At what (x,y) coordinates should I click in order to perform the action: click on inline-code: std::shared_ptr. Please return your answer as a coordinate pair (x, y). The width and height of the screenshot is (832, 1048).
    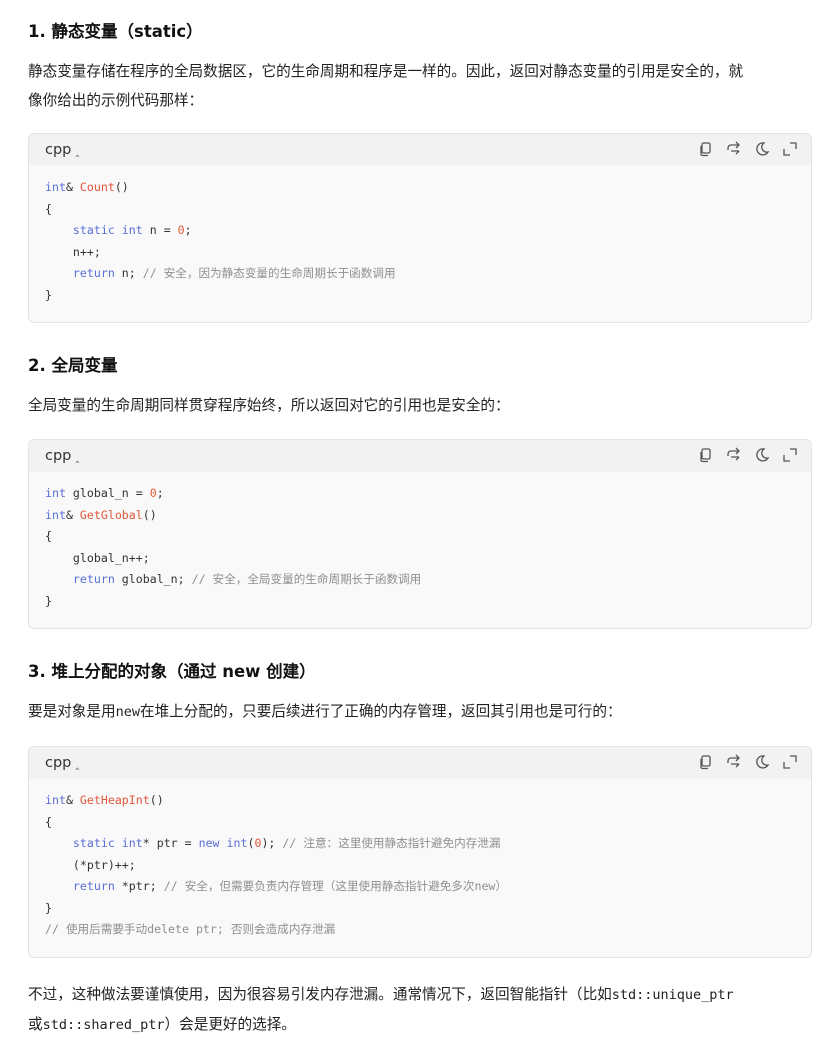
    Looking at the image, I should click on (103, 1025).